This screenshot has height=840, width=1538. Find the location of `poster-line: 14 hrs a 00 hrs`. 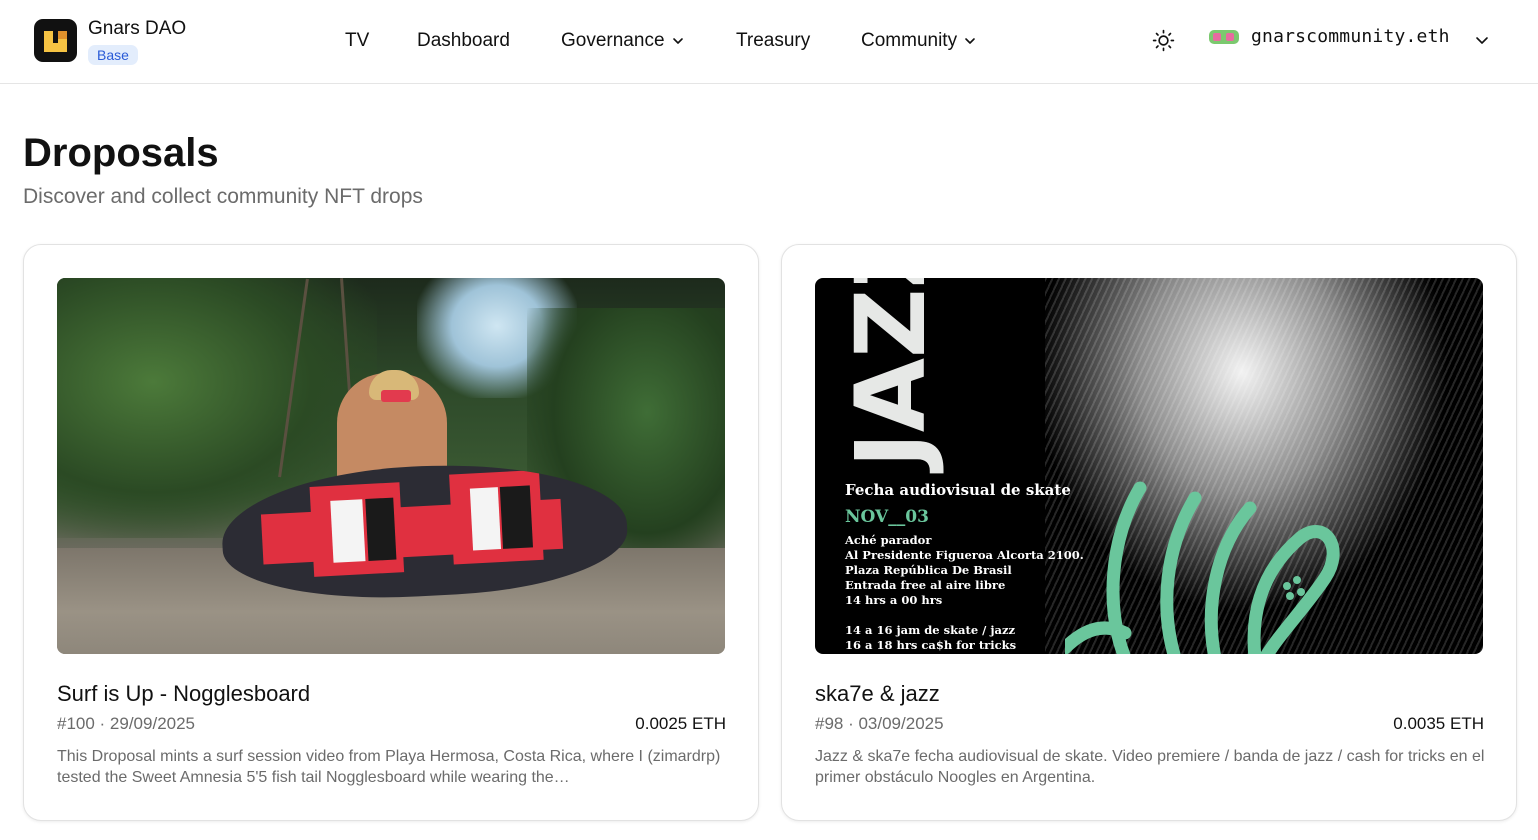

poster-line: 14 hrs a 00 hrs is located at coordinates (894, 600).